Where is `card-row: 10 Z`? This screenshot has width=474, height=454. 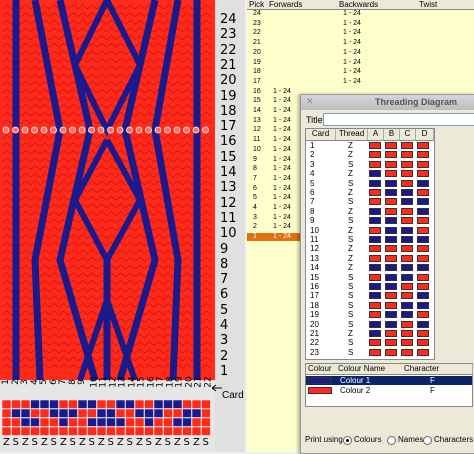
card-row: 10 Z is located at coordinates (370, 230).